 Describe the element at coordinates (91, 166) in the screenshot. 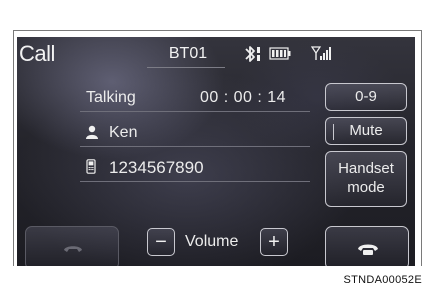

I see `mobile-phone-icon` at that location.